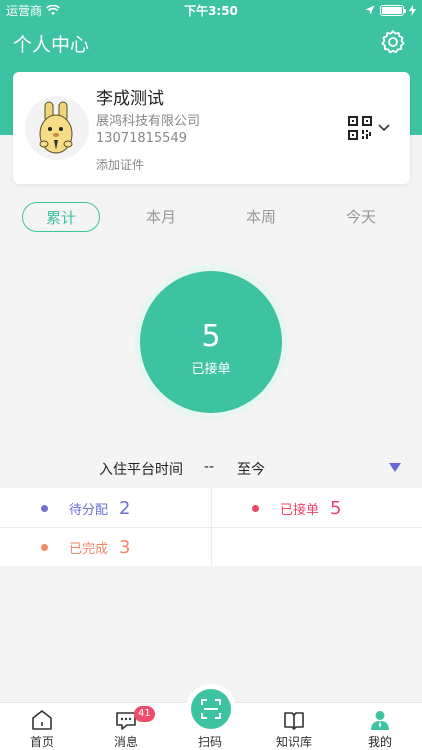  What do you see at coordinates (300, 510) in the screenshot?
I see `accepted-label: 已接单` at bounding box center [300, 510].